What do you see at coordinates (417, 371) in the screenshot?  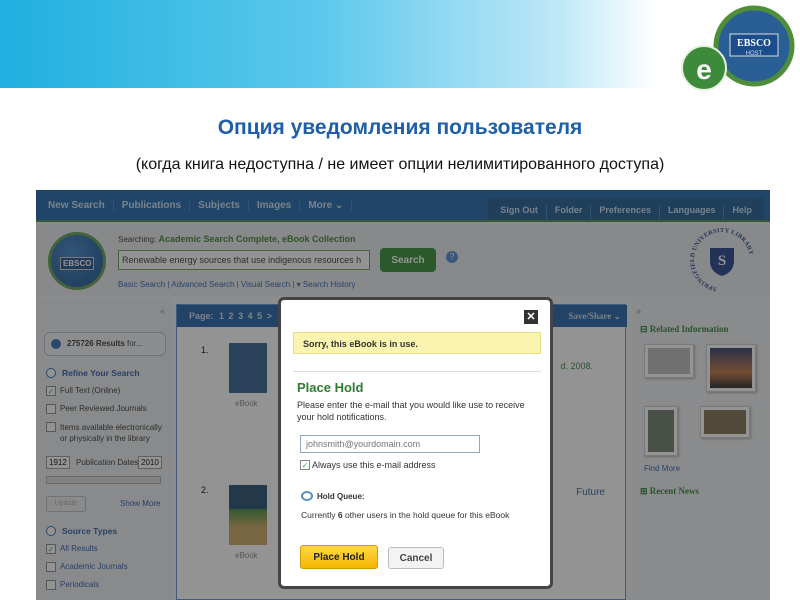 I see `divider` at bounding box center [417, 371].